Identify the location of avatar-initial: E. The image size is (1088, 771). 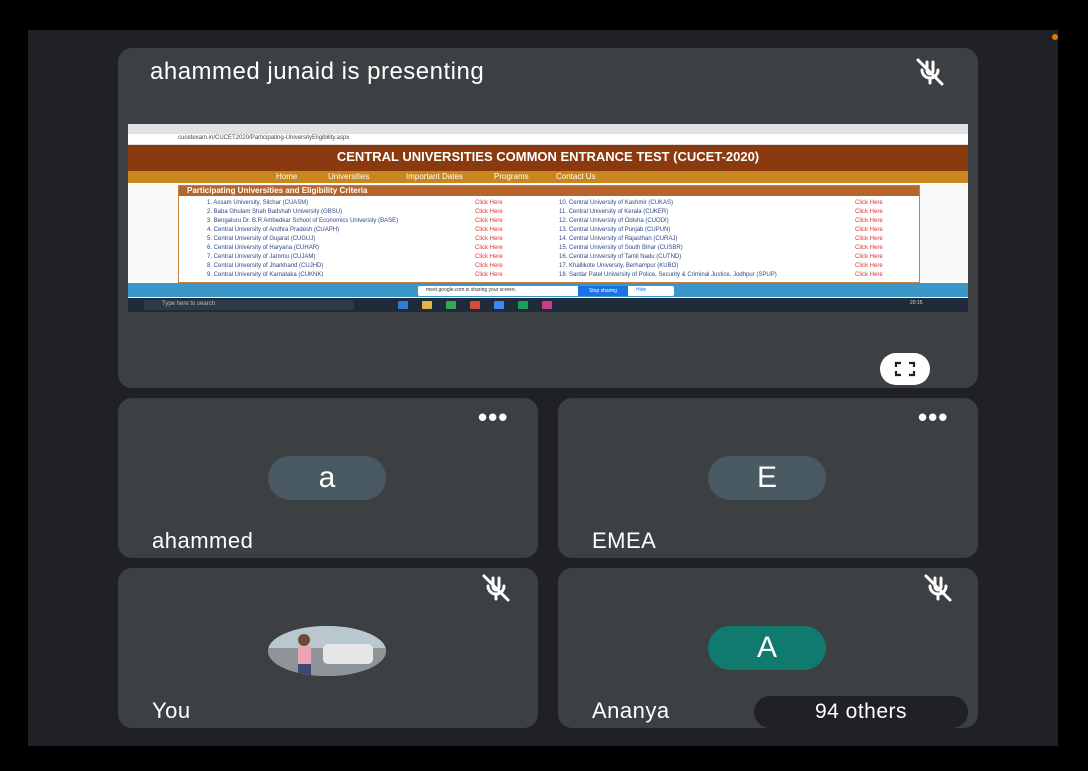
(766, 477).